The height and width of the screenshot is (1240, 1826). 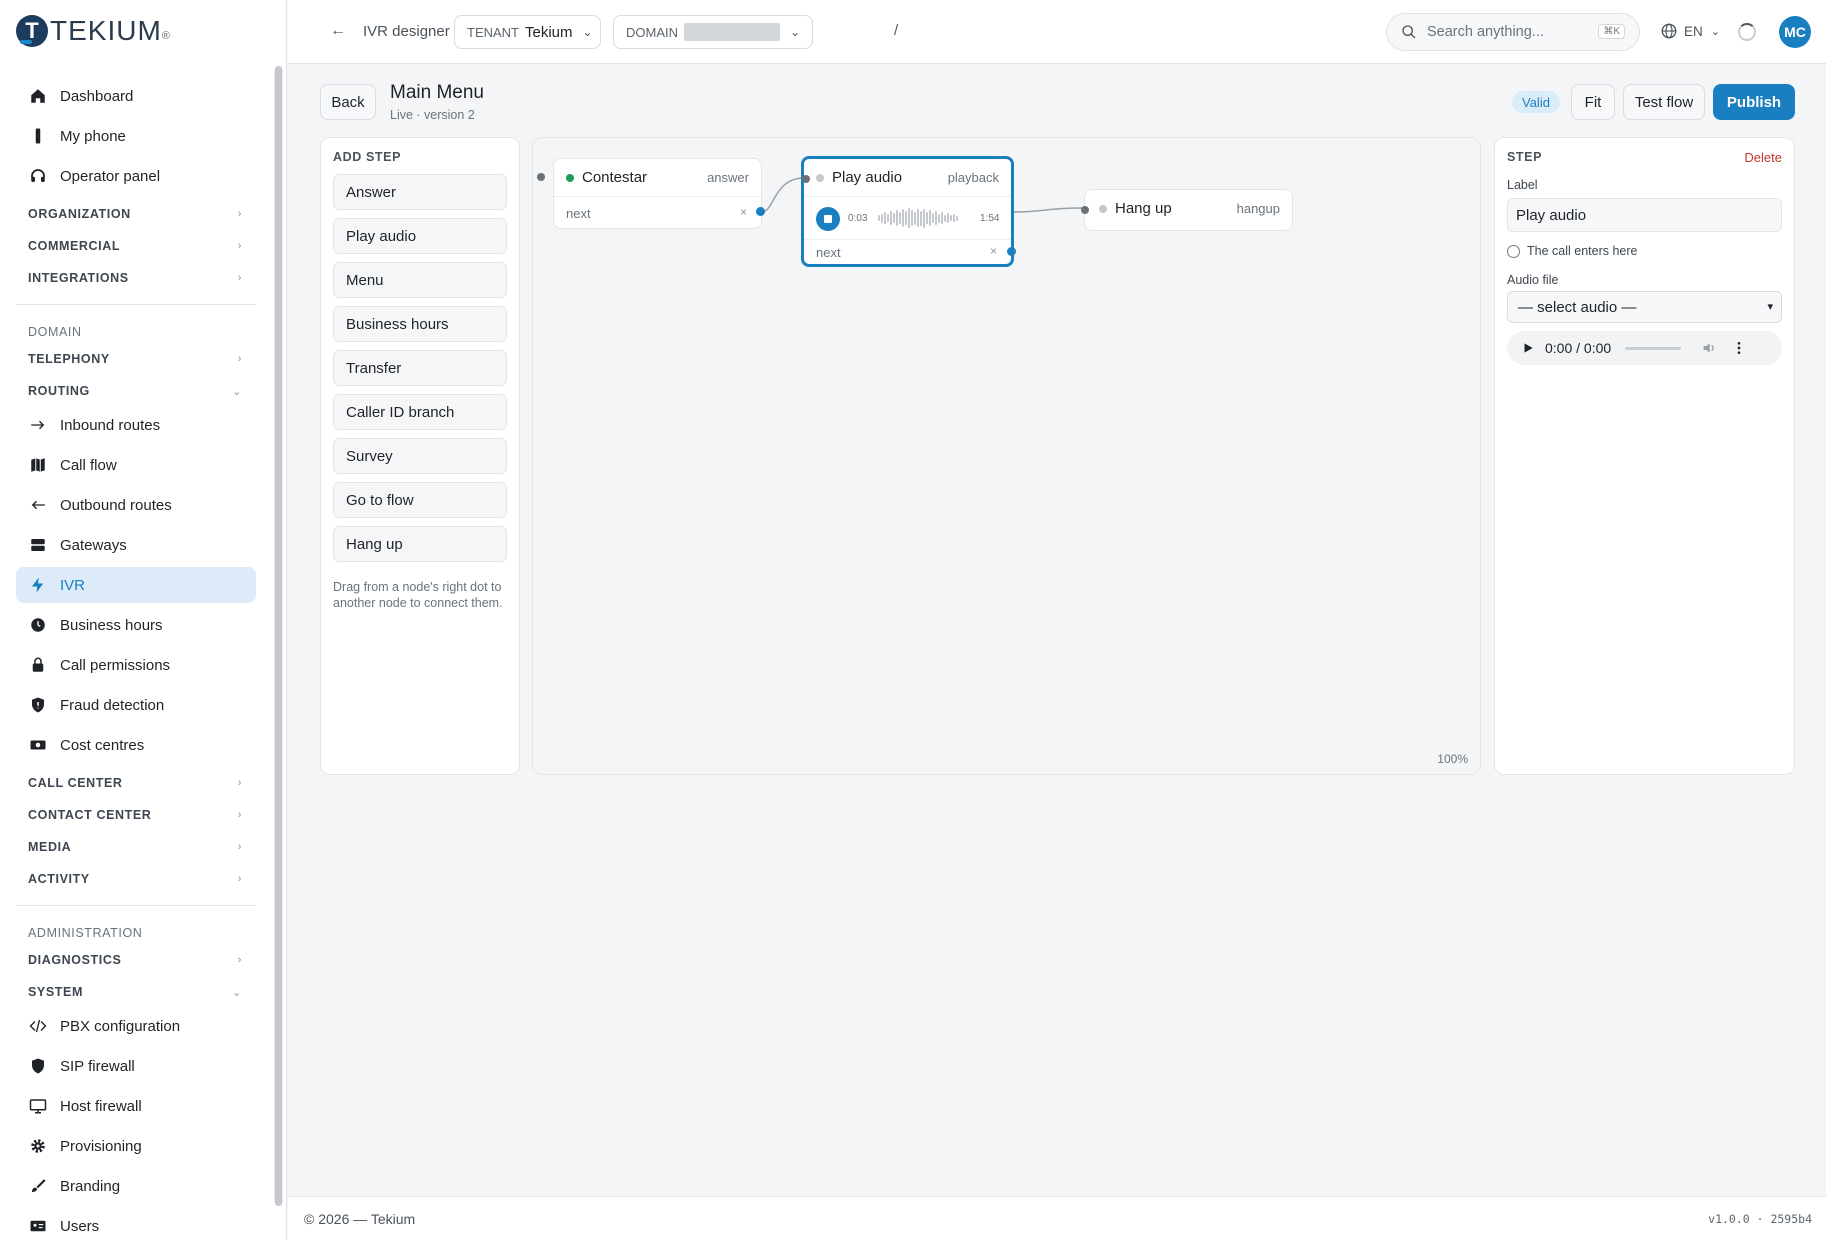 What do you see at coordinates (136, 465) in the screenshot?
I see `sidebar-item-call-flow: Call flow` at bounding box center [136, 465].